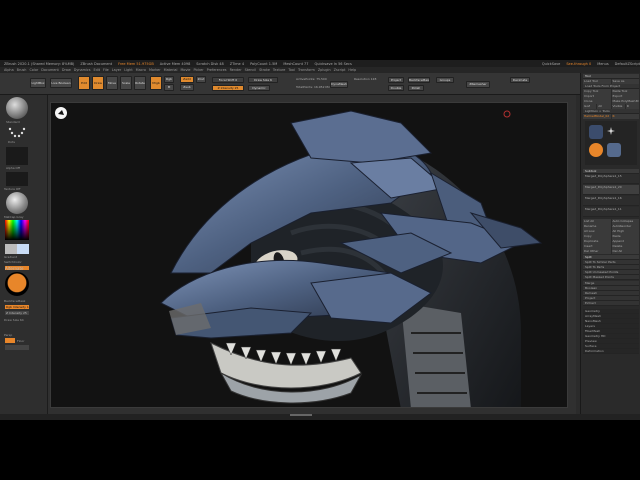 This screenshot has height=480, width=640. I want to click on merge-subpalette: Merge, so click(611, 283).